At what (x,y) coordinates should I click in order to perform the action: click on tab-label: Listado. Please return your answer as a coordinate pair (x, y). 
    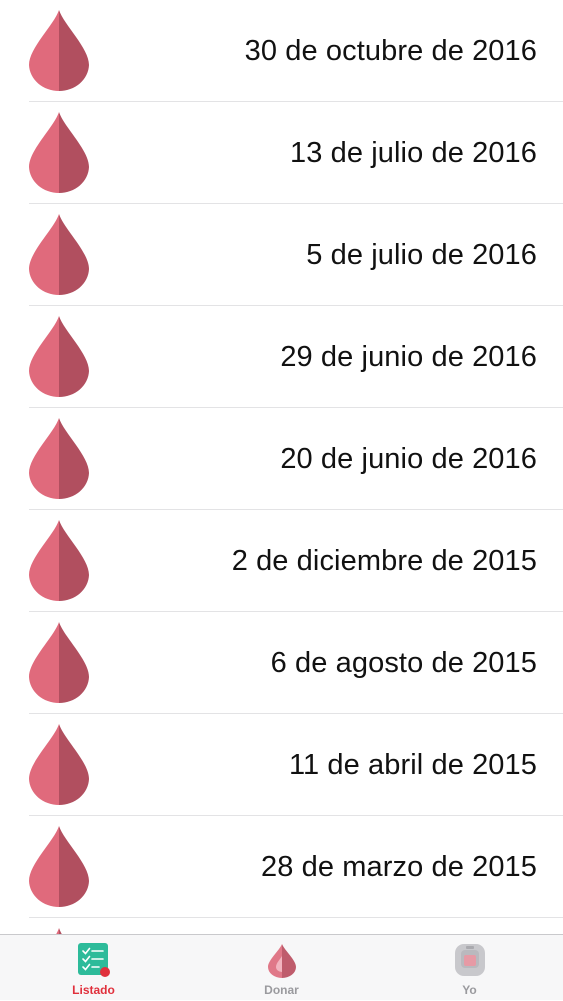
    Looking at the image, I should click on (93, 990).